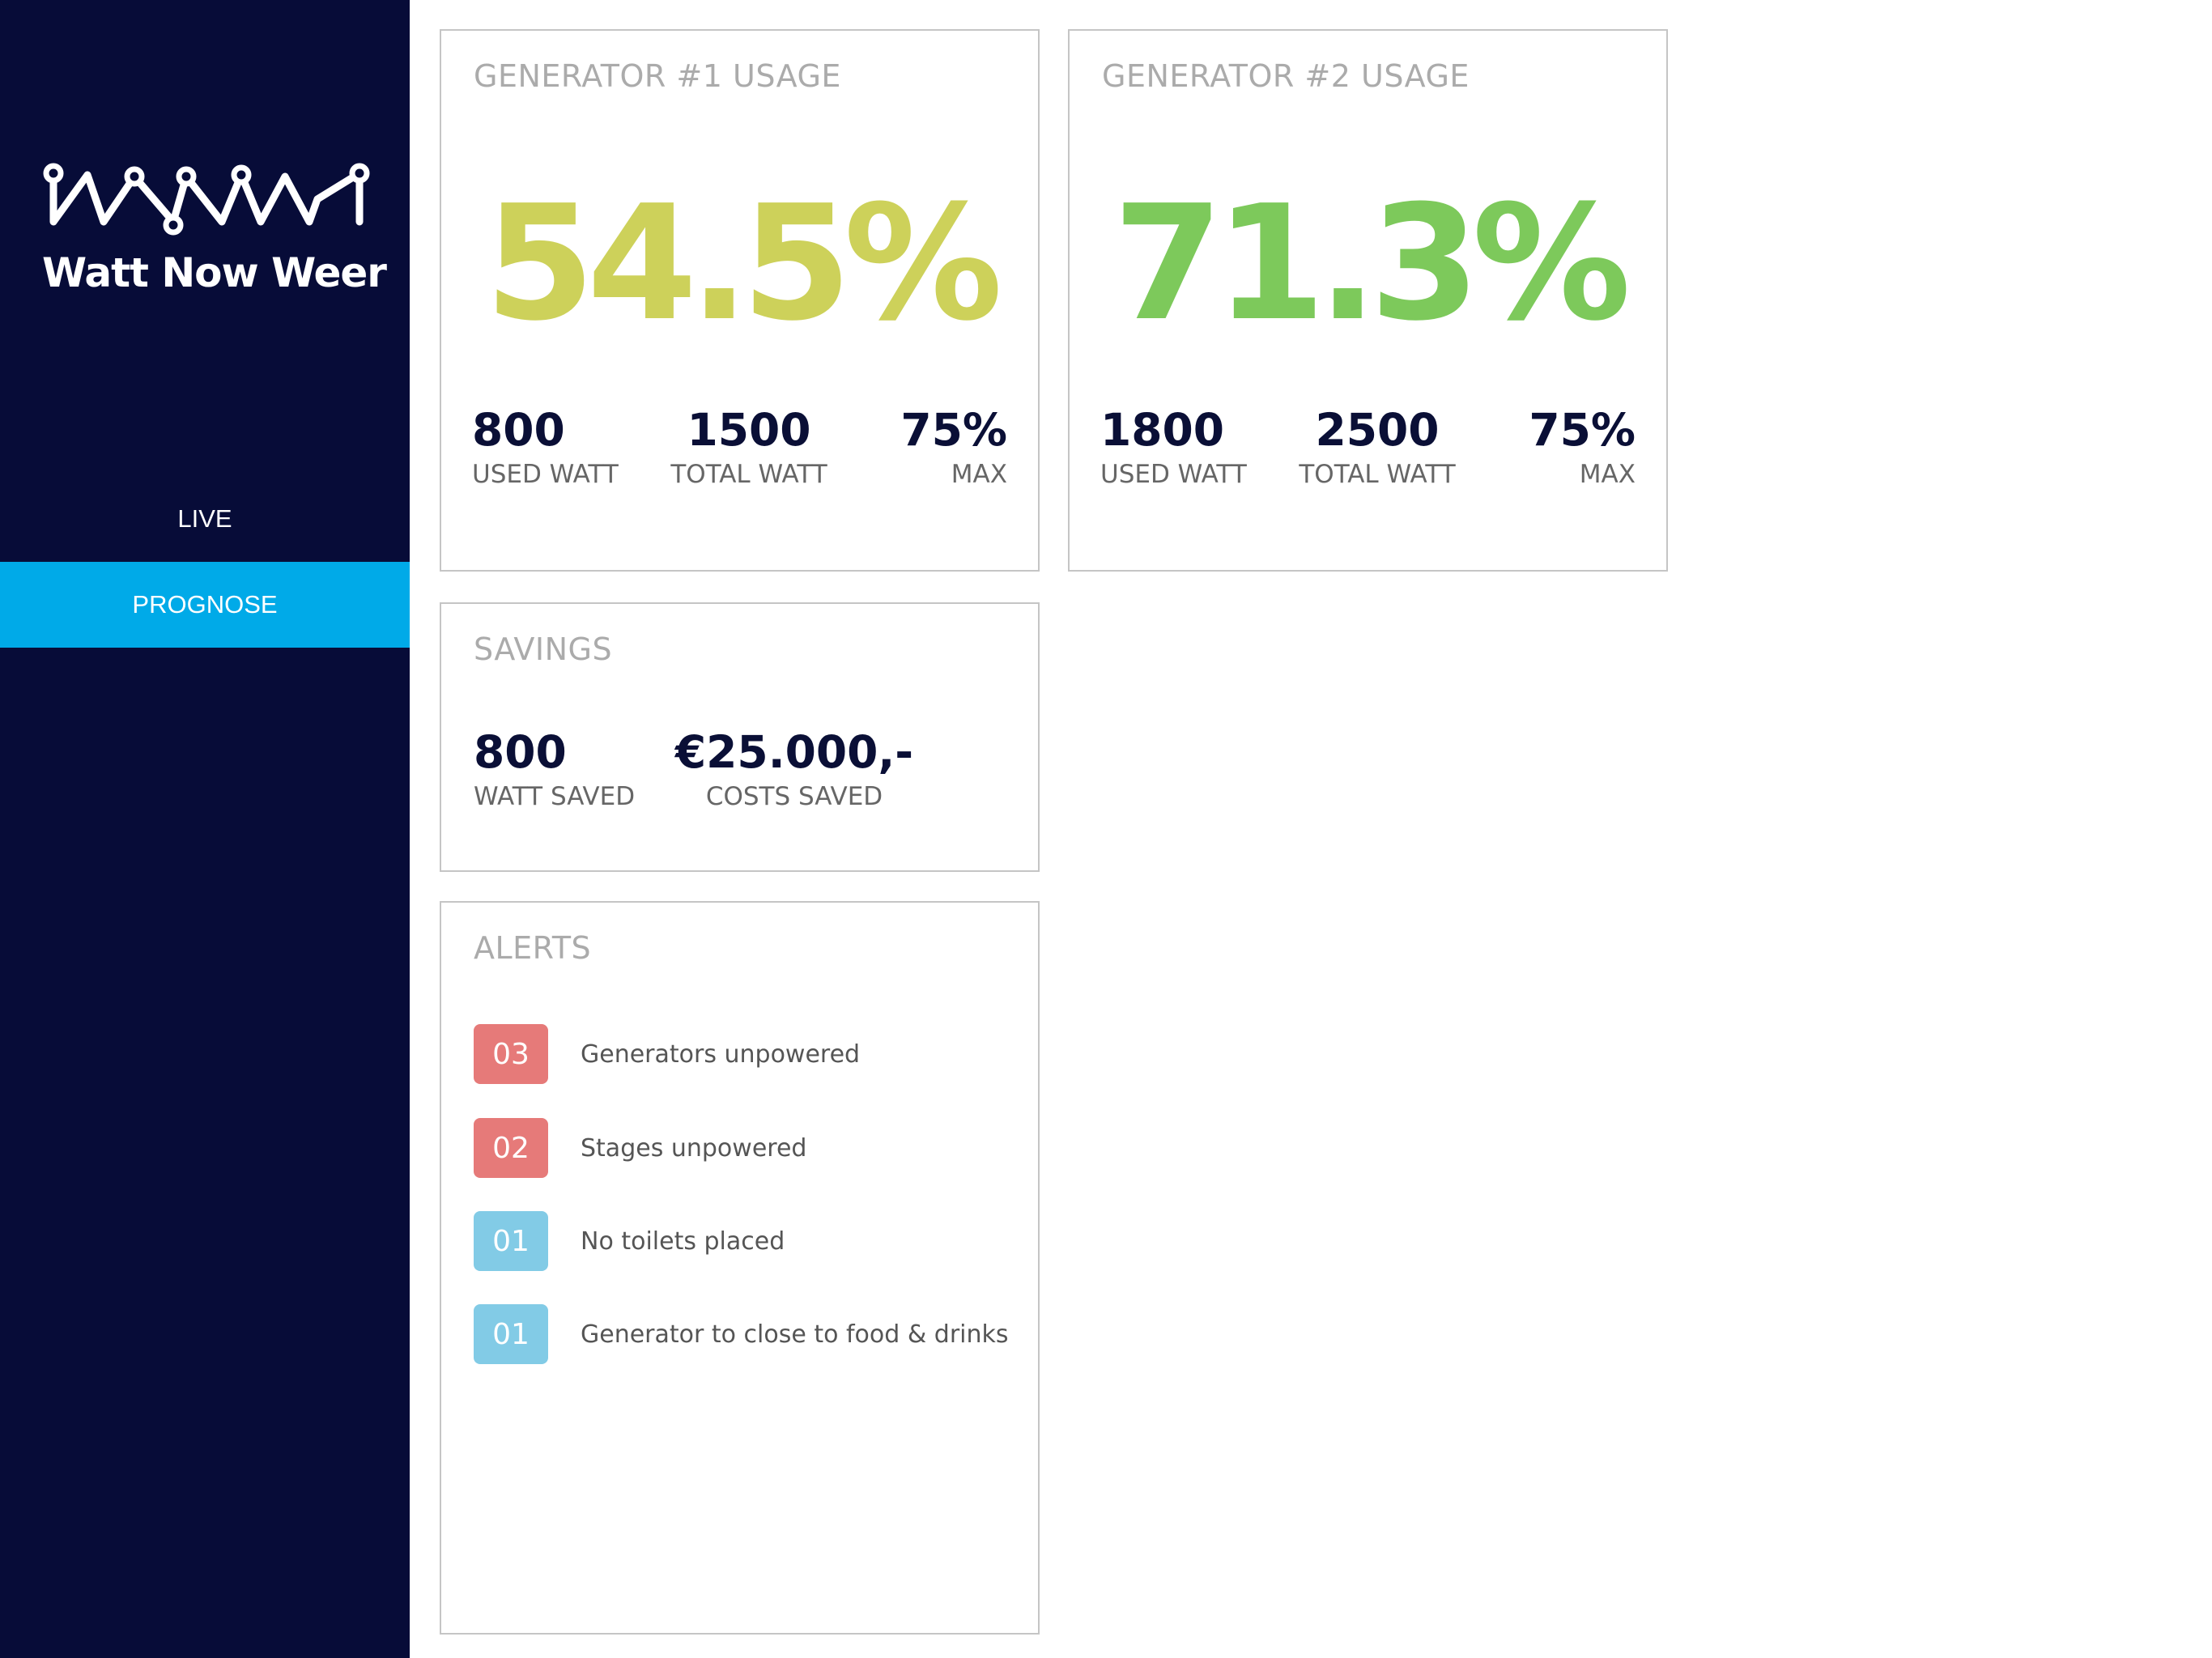 The image size is (2212, 1658). What do you see at coordinates (543, 649) in the screenshot?
I see `card-title: SAVINGS` at bounding box center [543, 649].